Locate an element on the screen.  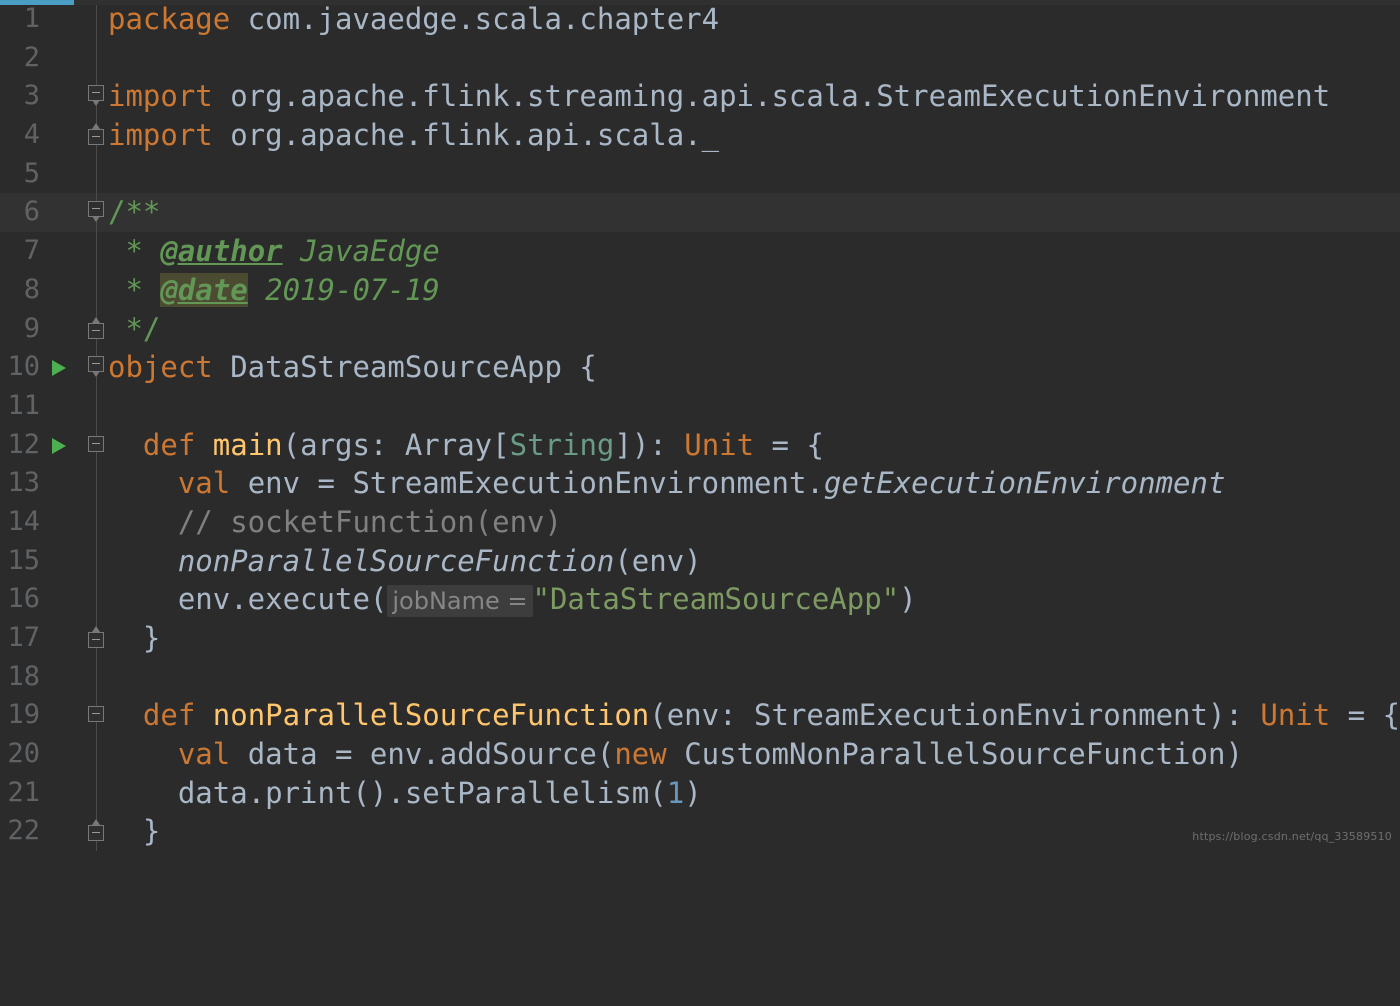
code-line-22: 22 } is located at coordinates (700, 832).